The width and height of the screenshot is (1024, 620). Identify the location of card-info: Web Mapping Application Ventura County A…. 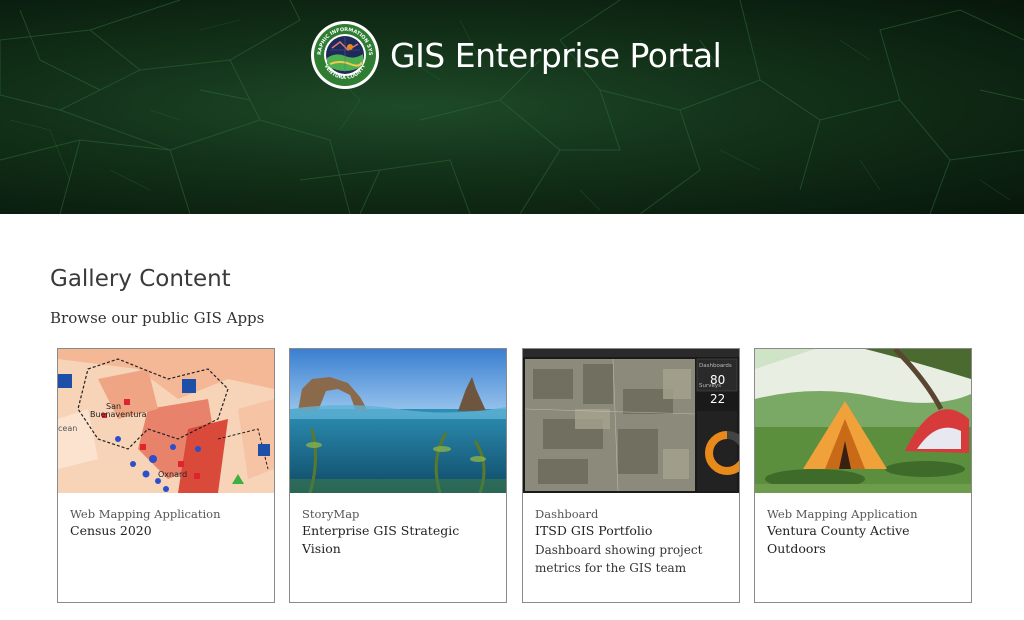
(863, 525).